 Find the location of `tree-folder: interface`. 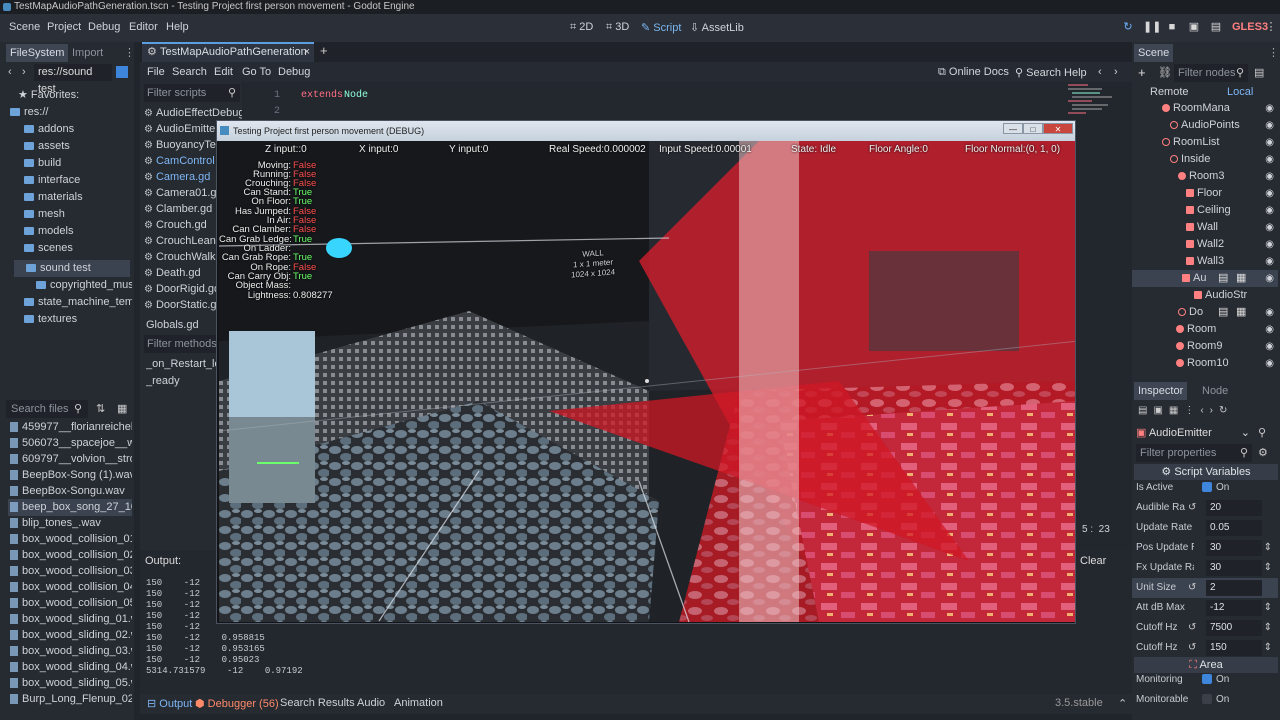

tree-folder: interface is located at coordinates (90, 180).